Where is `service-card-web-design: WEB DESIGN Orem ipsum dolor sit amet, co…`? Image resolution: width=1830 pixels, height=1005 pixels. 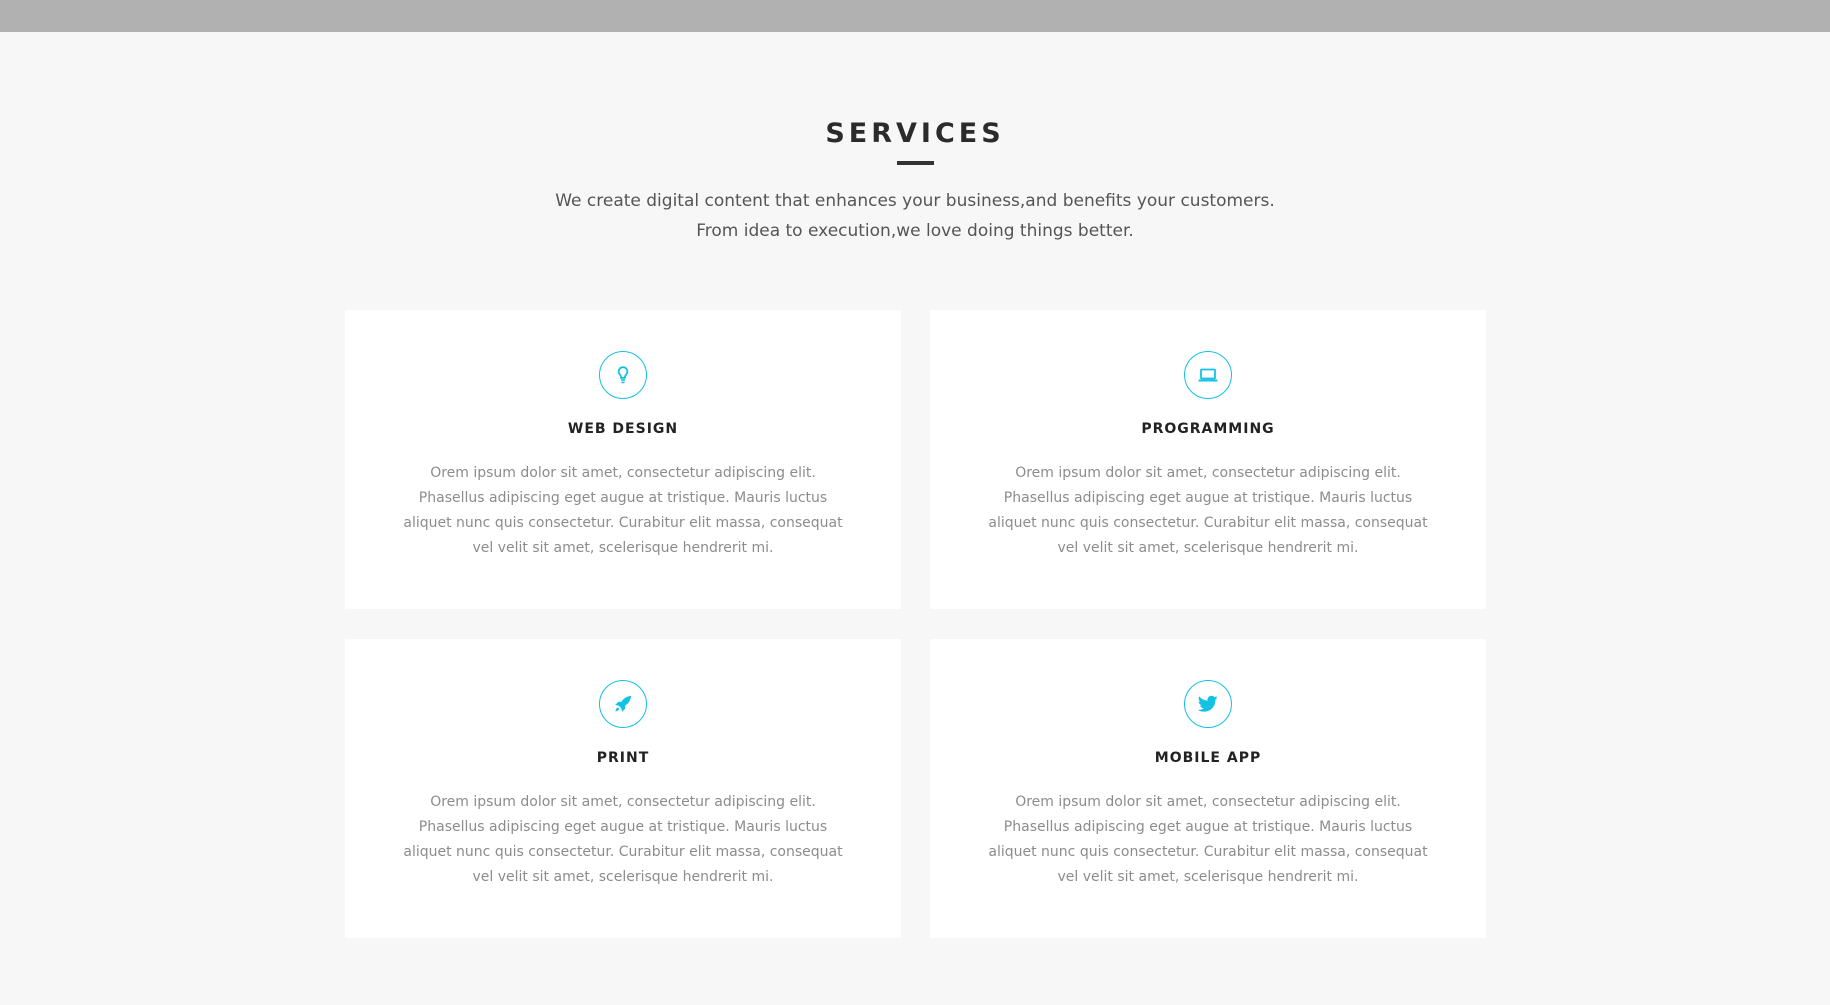 service-card-web-design: WEB DESIGN Orem ipsum dolor sit amet, co… is located at coordinates (623, 459).